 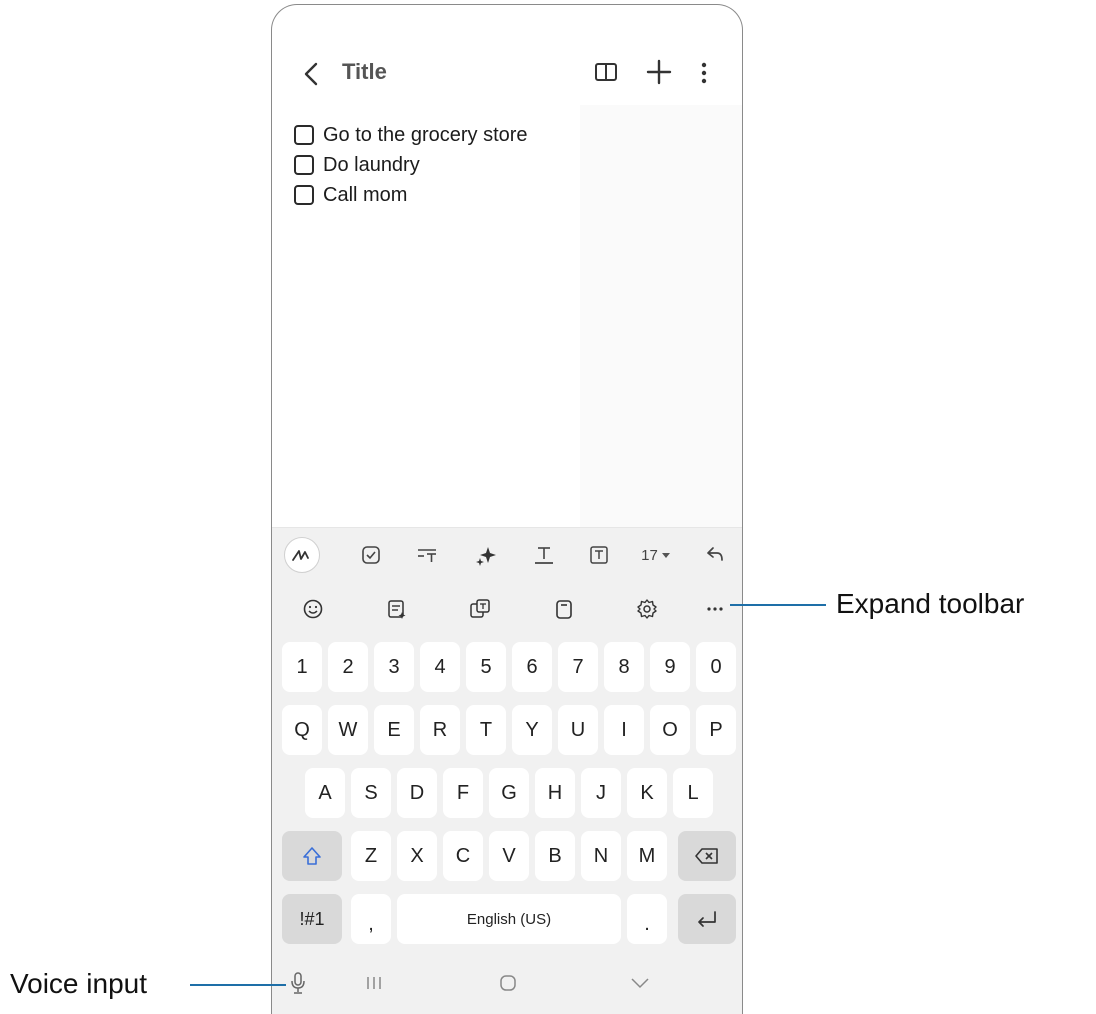 What do you see at coordinates (601, 793) in the screenshot?
I see `key-j: J` at bounding box center [601, 793].